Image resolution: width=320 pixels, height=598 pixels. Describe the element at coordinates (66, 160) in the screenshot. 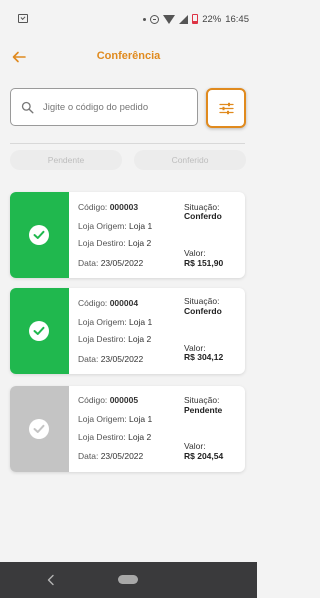

I see `tab-pendente: Pendente` at that location.